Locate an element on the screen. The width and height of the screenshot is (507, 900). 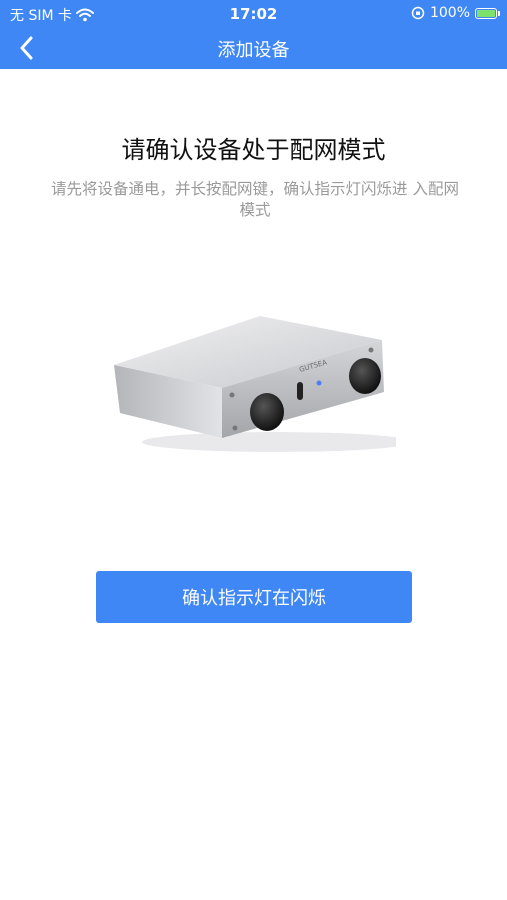
status-right: 100% is located at coordinates (455, 13).